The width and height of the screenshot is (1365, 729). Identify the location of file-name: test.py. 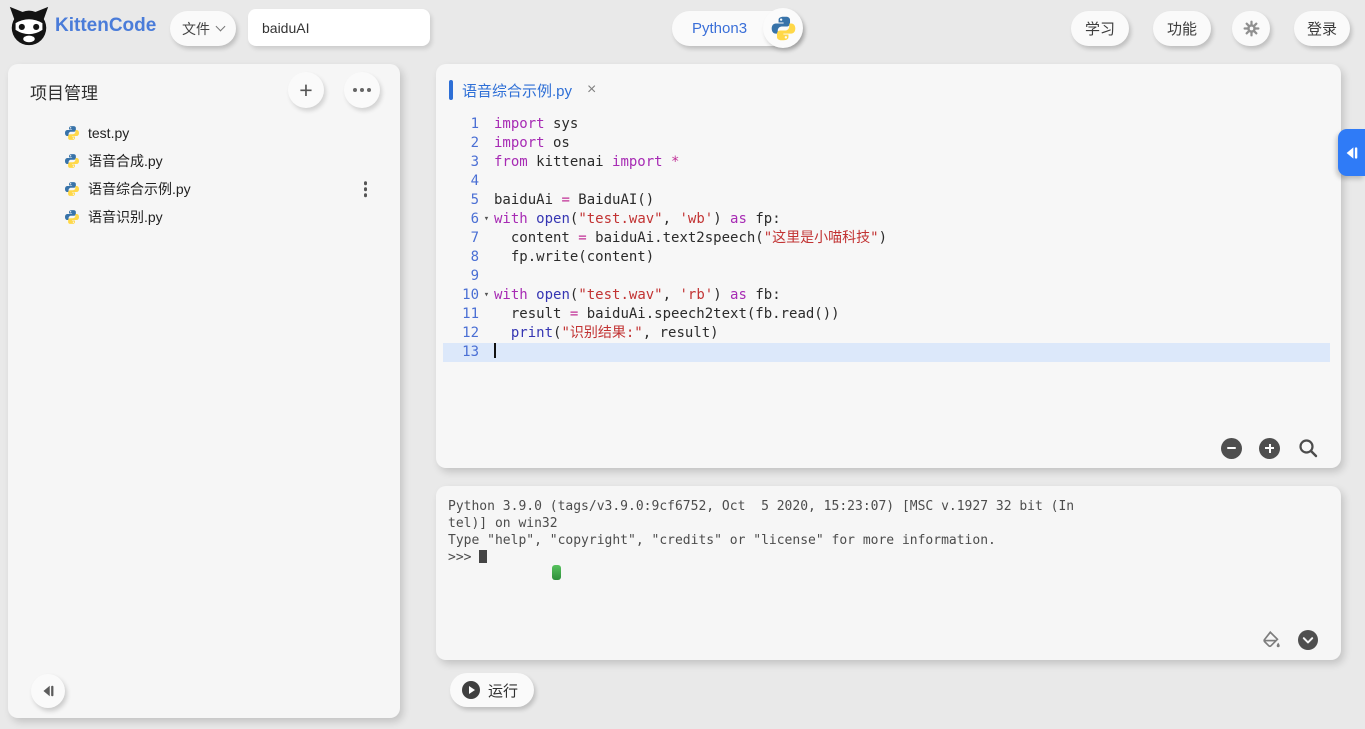
(109, 133).